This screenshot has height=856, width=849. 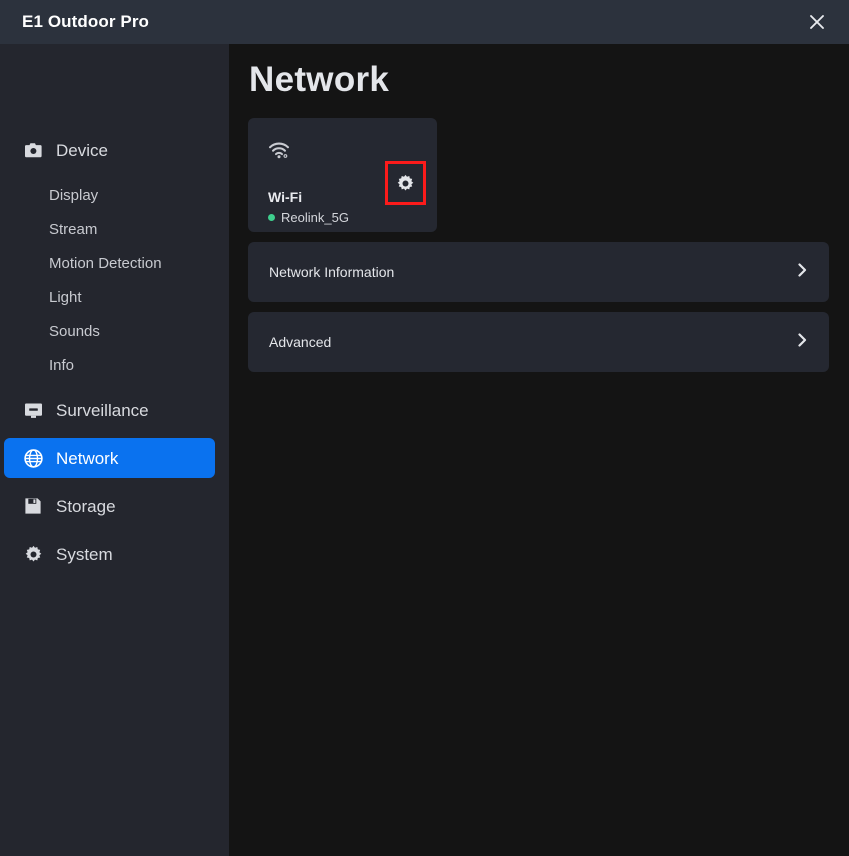 I want to click on sidebar-item-label: System, so click(x=84, y=554).